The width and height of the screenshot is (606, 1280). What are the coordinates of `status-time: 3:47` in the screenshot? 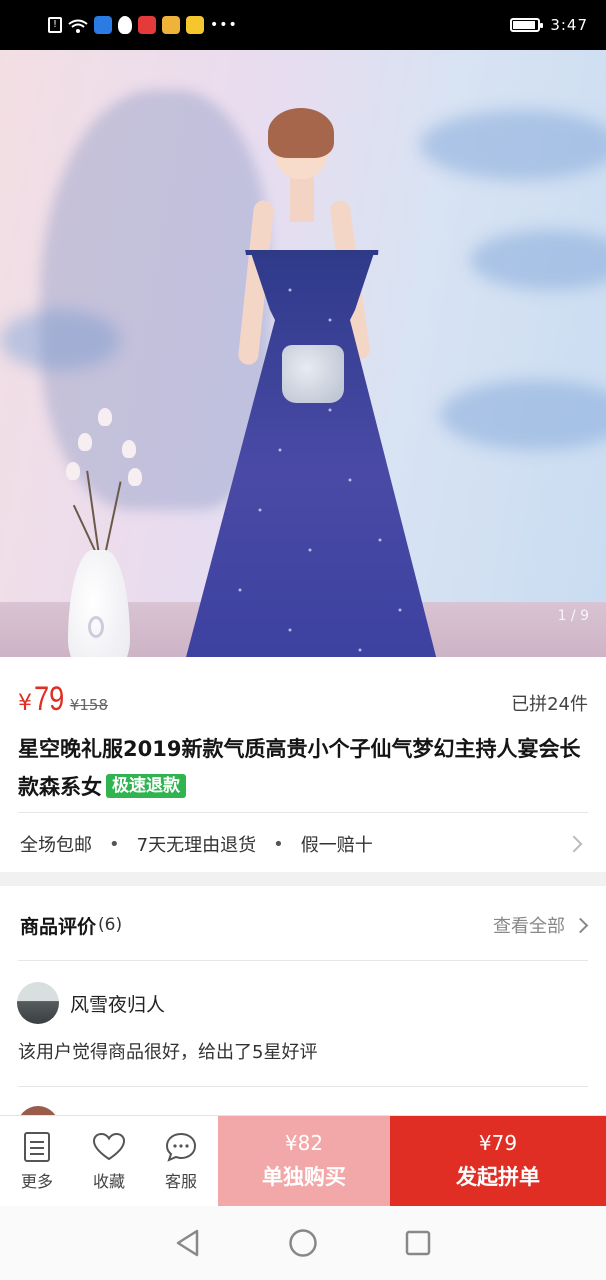 It's located at (569, 25).